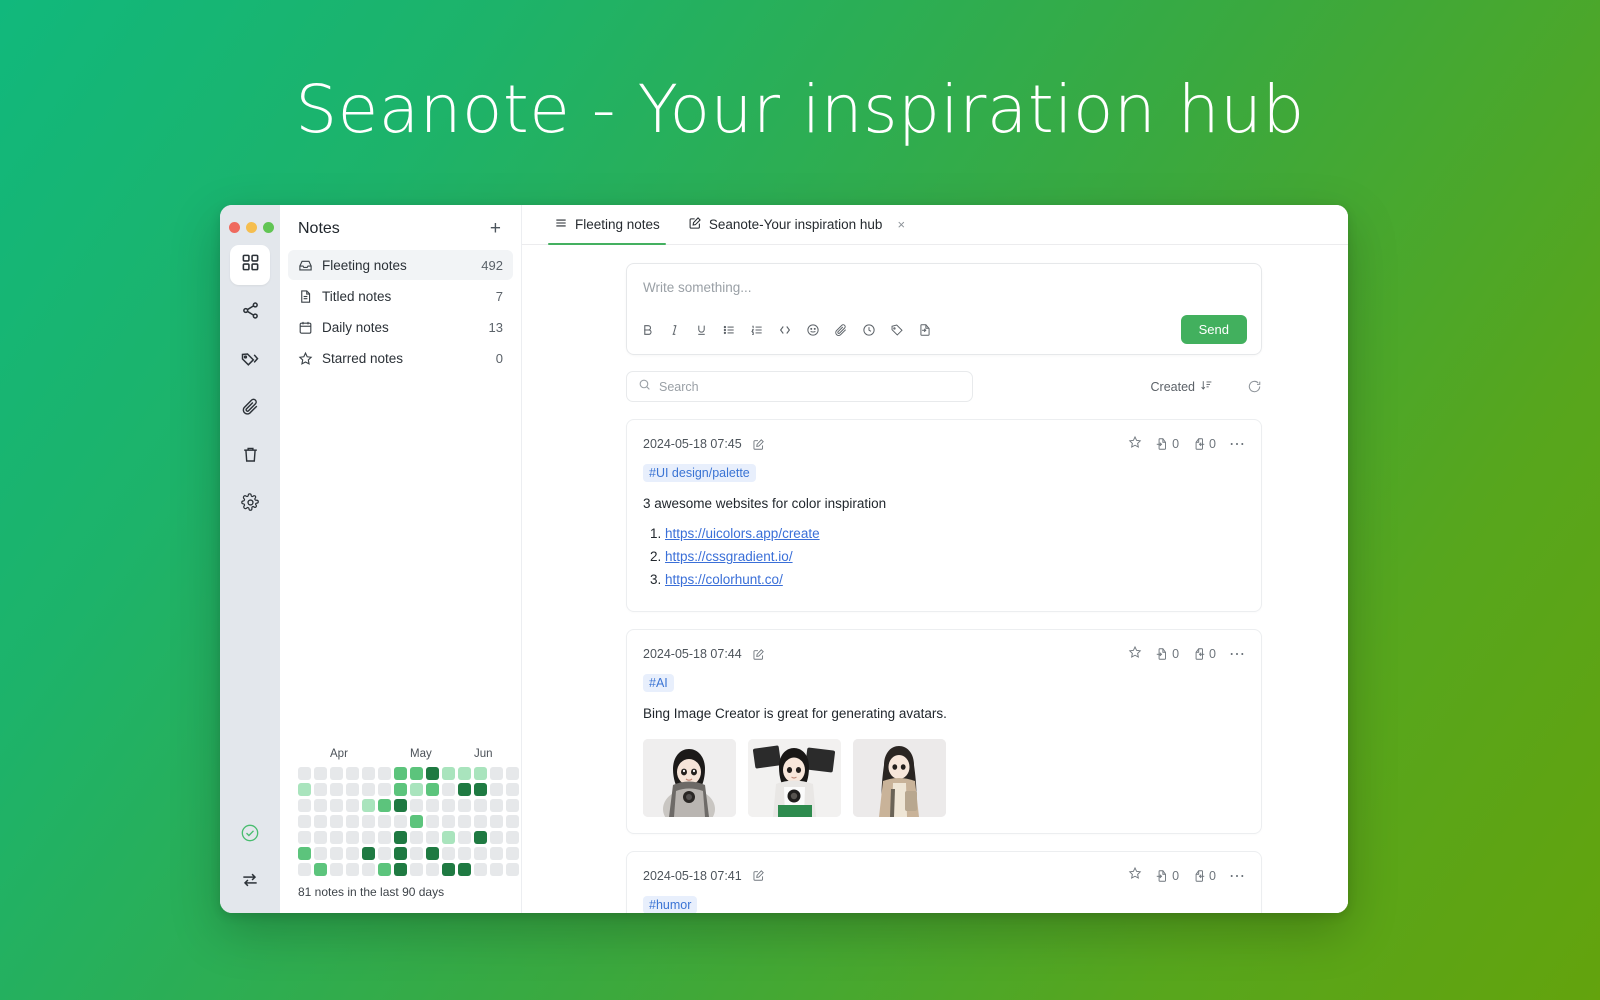 Image resolution: width=1600 pixels, height=1000 pixels. I want to click on note-tag: #humor, so click(670, 904).